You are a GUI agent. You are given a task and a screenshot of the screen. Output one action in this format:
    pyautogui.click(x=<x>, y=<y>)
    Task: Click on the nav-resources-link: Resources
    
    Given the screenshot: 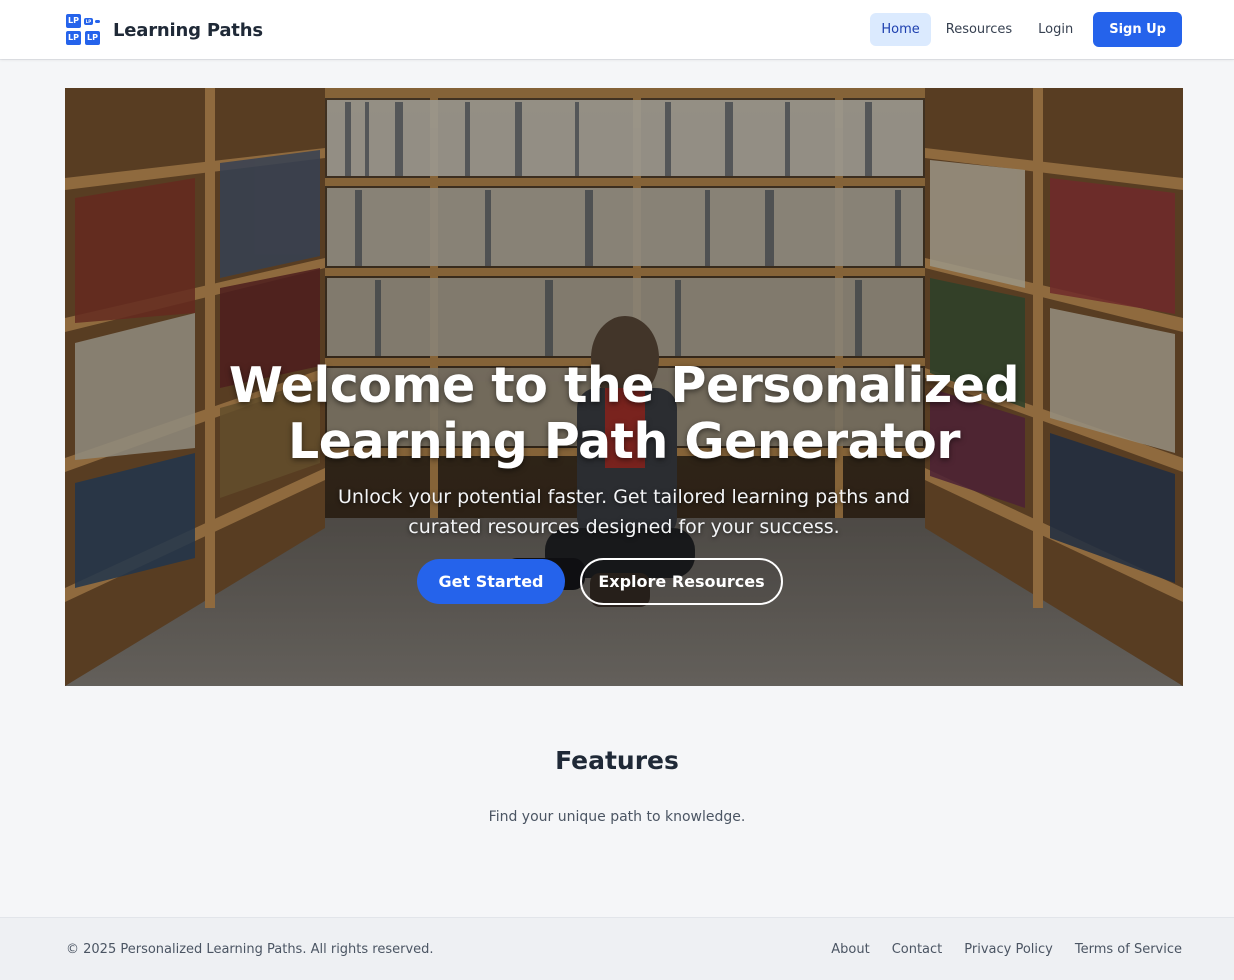 What is the action you would take?
    pyautogui.click(x=979, y=29)
    